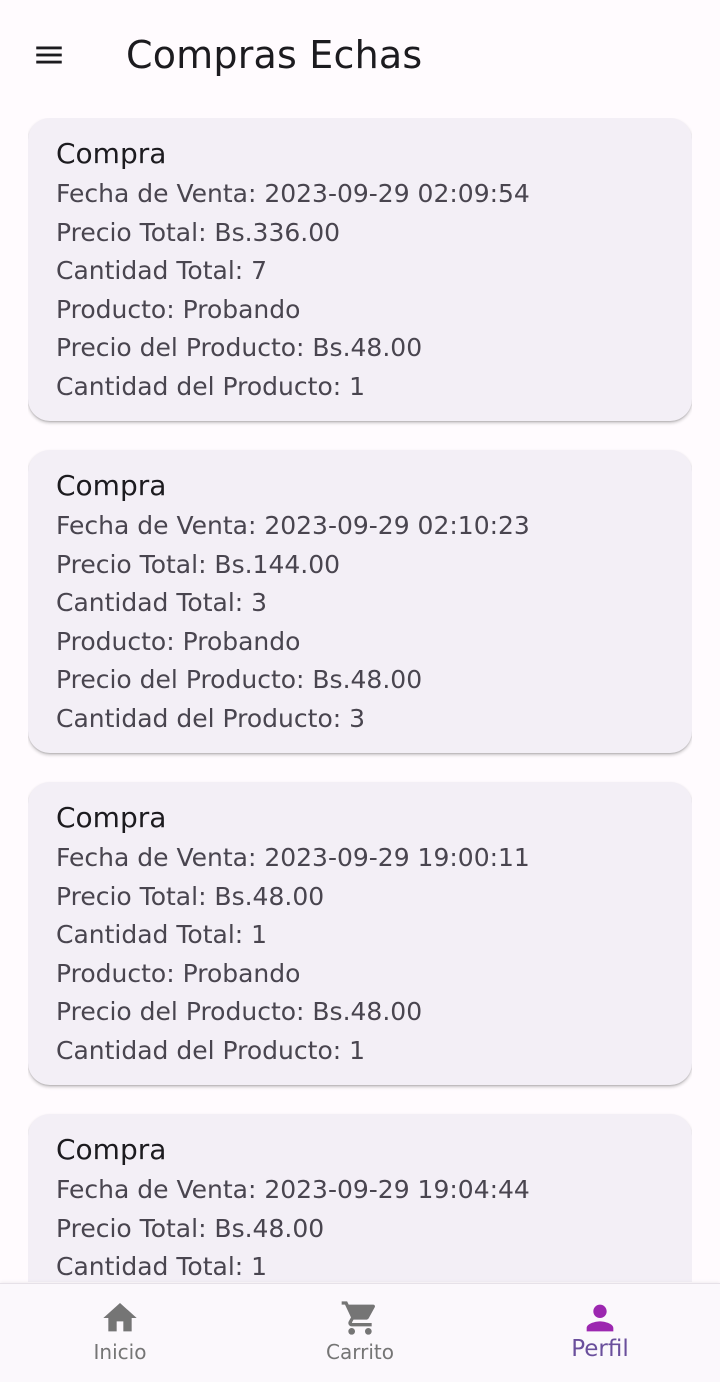 This screenshot has height=1382, width=720. Describe the element at coordinates (293, 1189) in the screenshot. I see `sale-date: Fecha de Venta: 2023-09-29 19:04:44` at that location.